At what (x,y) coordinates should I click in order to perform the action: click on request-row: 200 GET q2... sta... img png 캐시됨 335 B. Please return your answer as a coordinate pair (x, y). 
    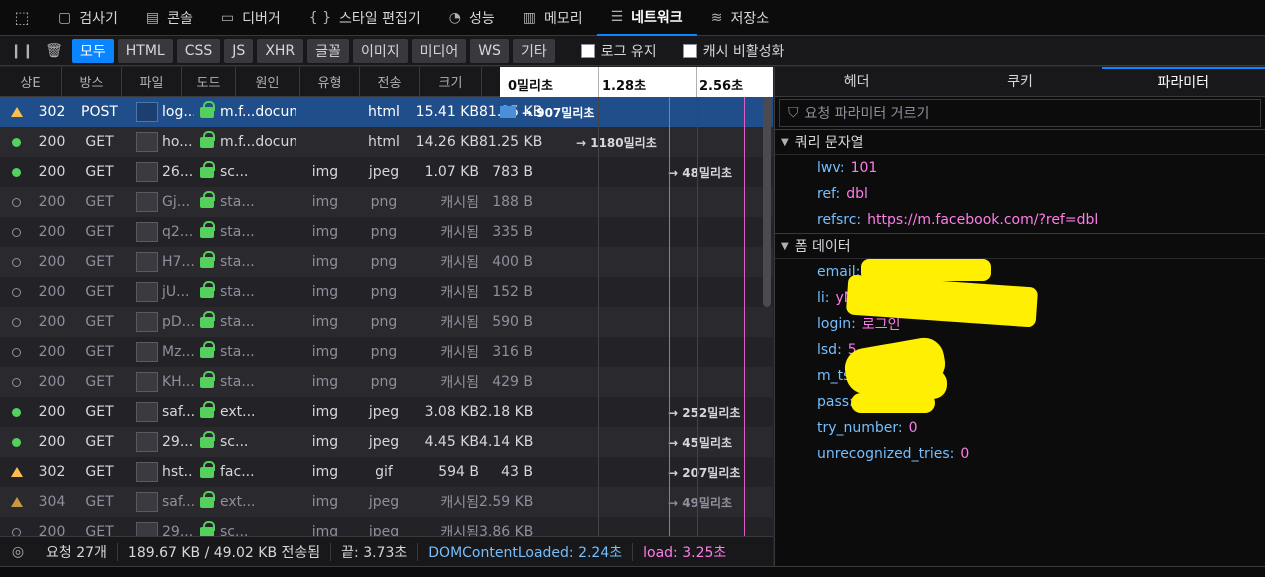
    Looking at the image, I should click on (386, 232).